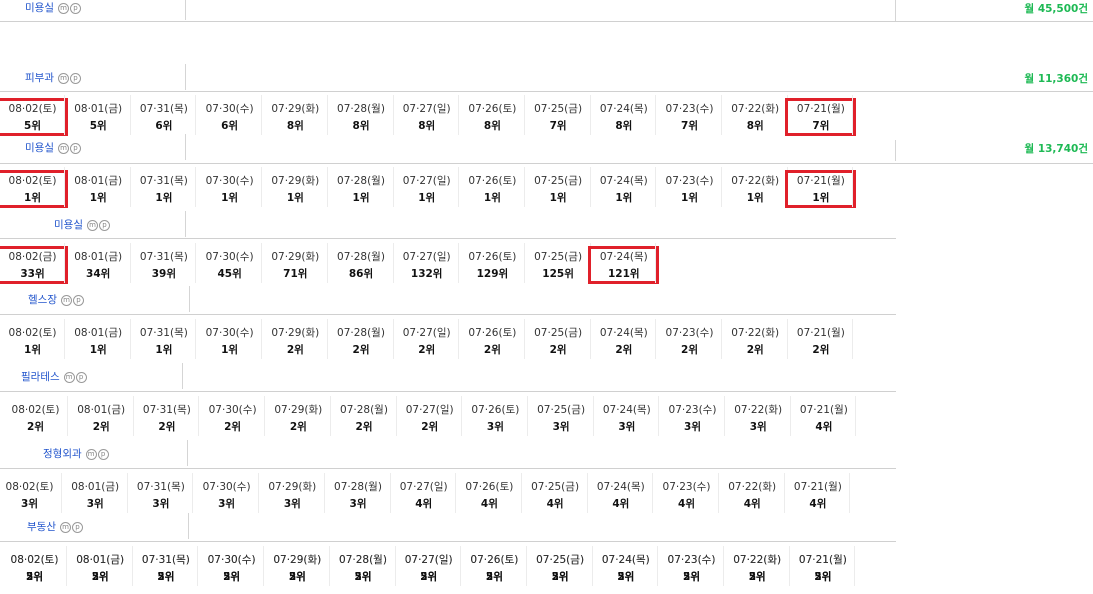 The image size is (1093, 594). Describe the element at coordinates (230, 339) in the screenshot. I see `rank-cell: 07·30(수) 1위` at that location.